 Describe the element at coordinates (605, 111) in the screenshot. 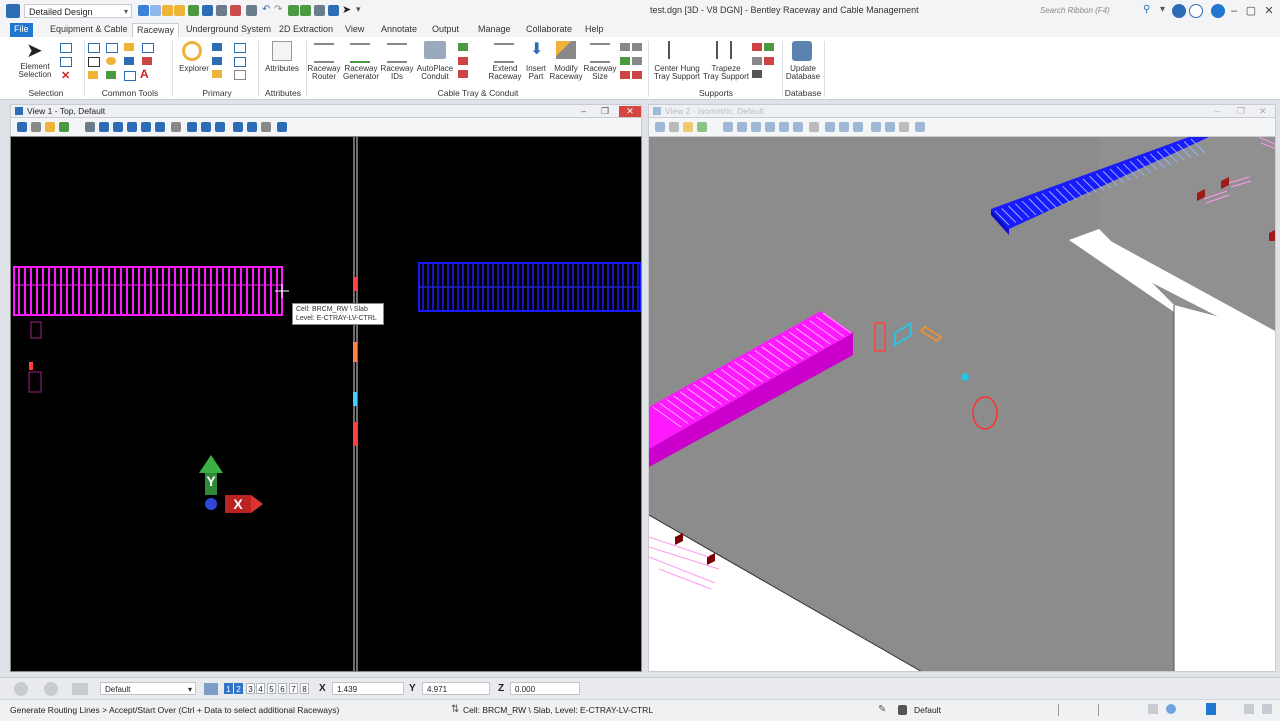

I see `restore-icon: ❐` at that location.